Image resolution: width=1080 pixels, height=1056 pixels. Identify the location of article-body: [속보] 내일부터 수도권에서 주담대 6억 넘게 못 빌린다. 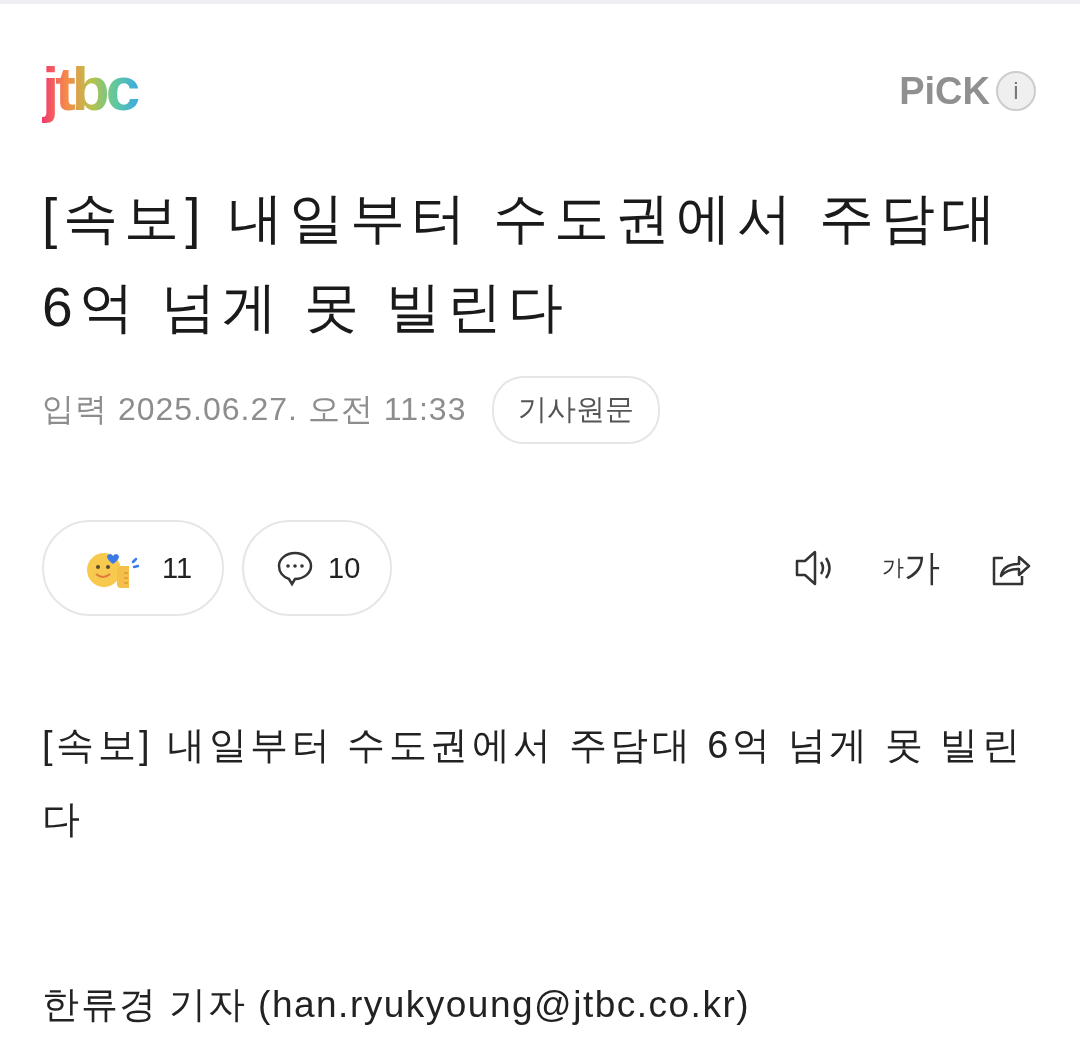
(533, 782).